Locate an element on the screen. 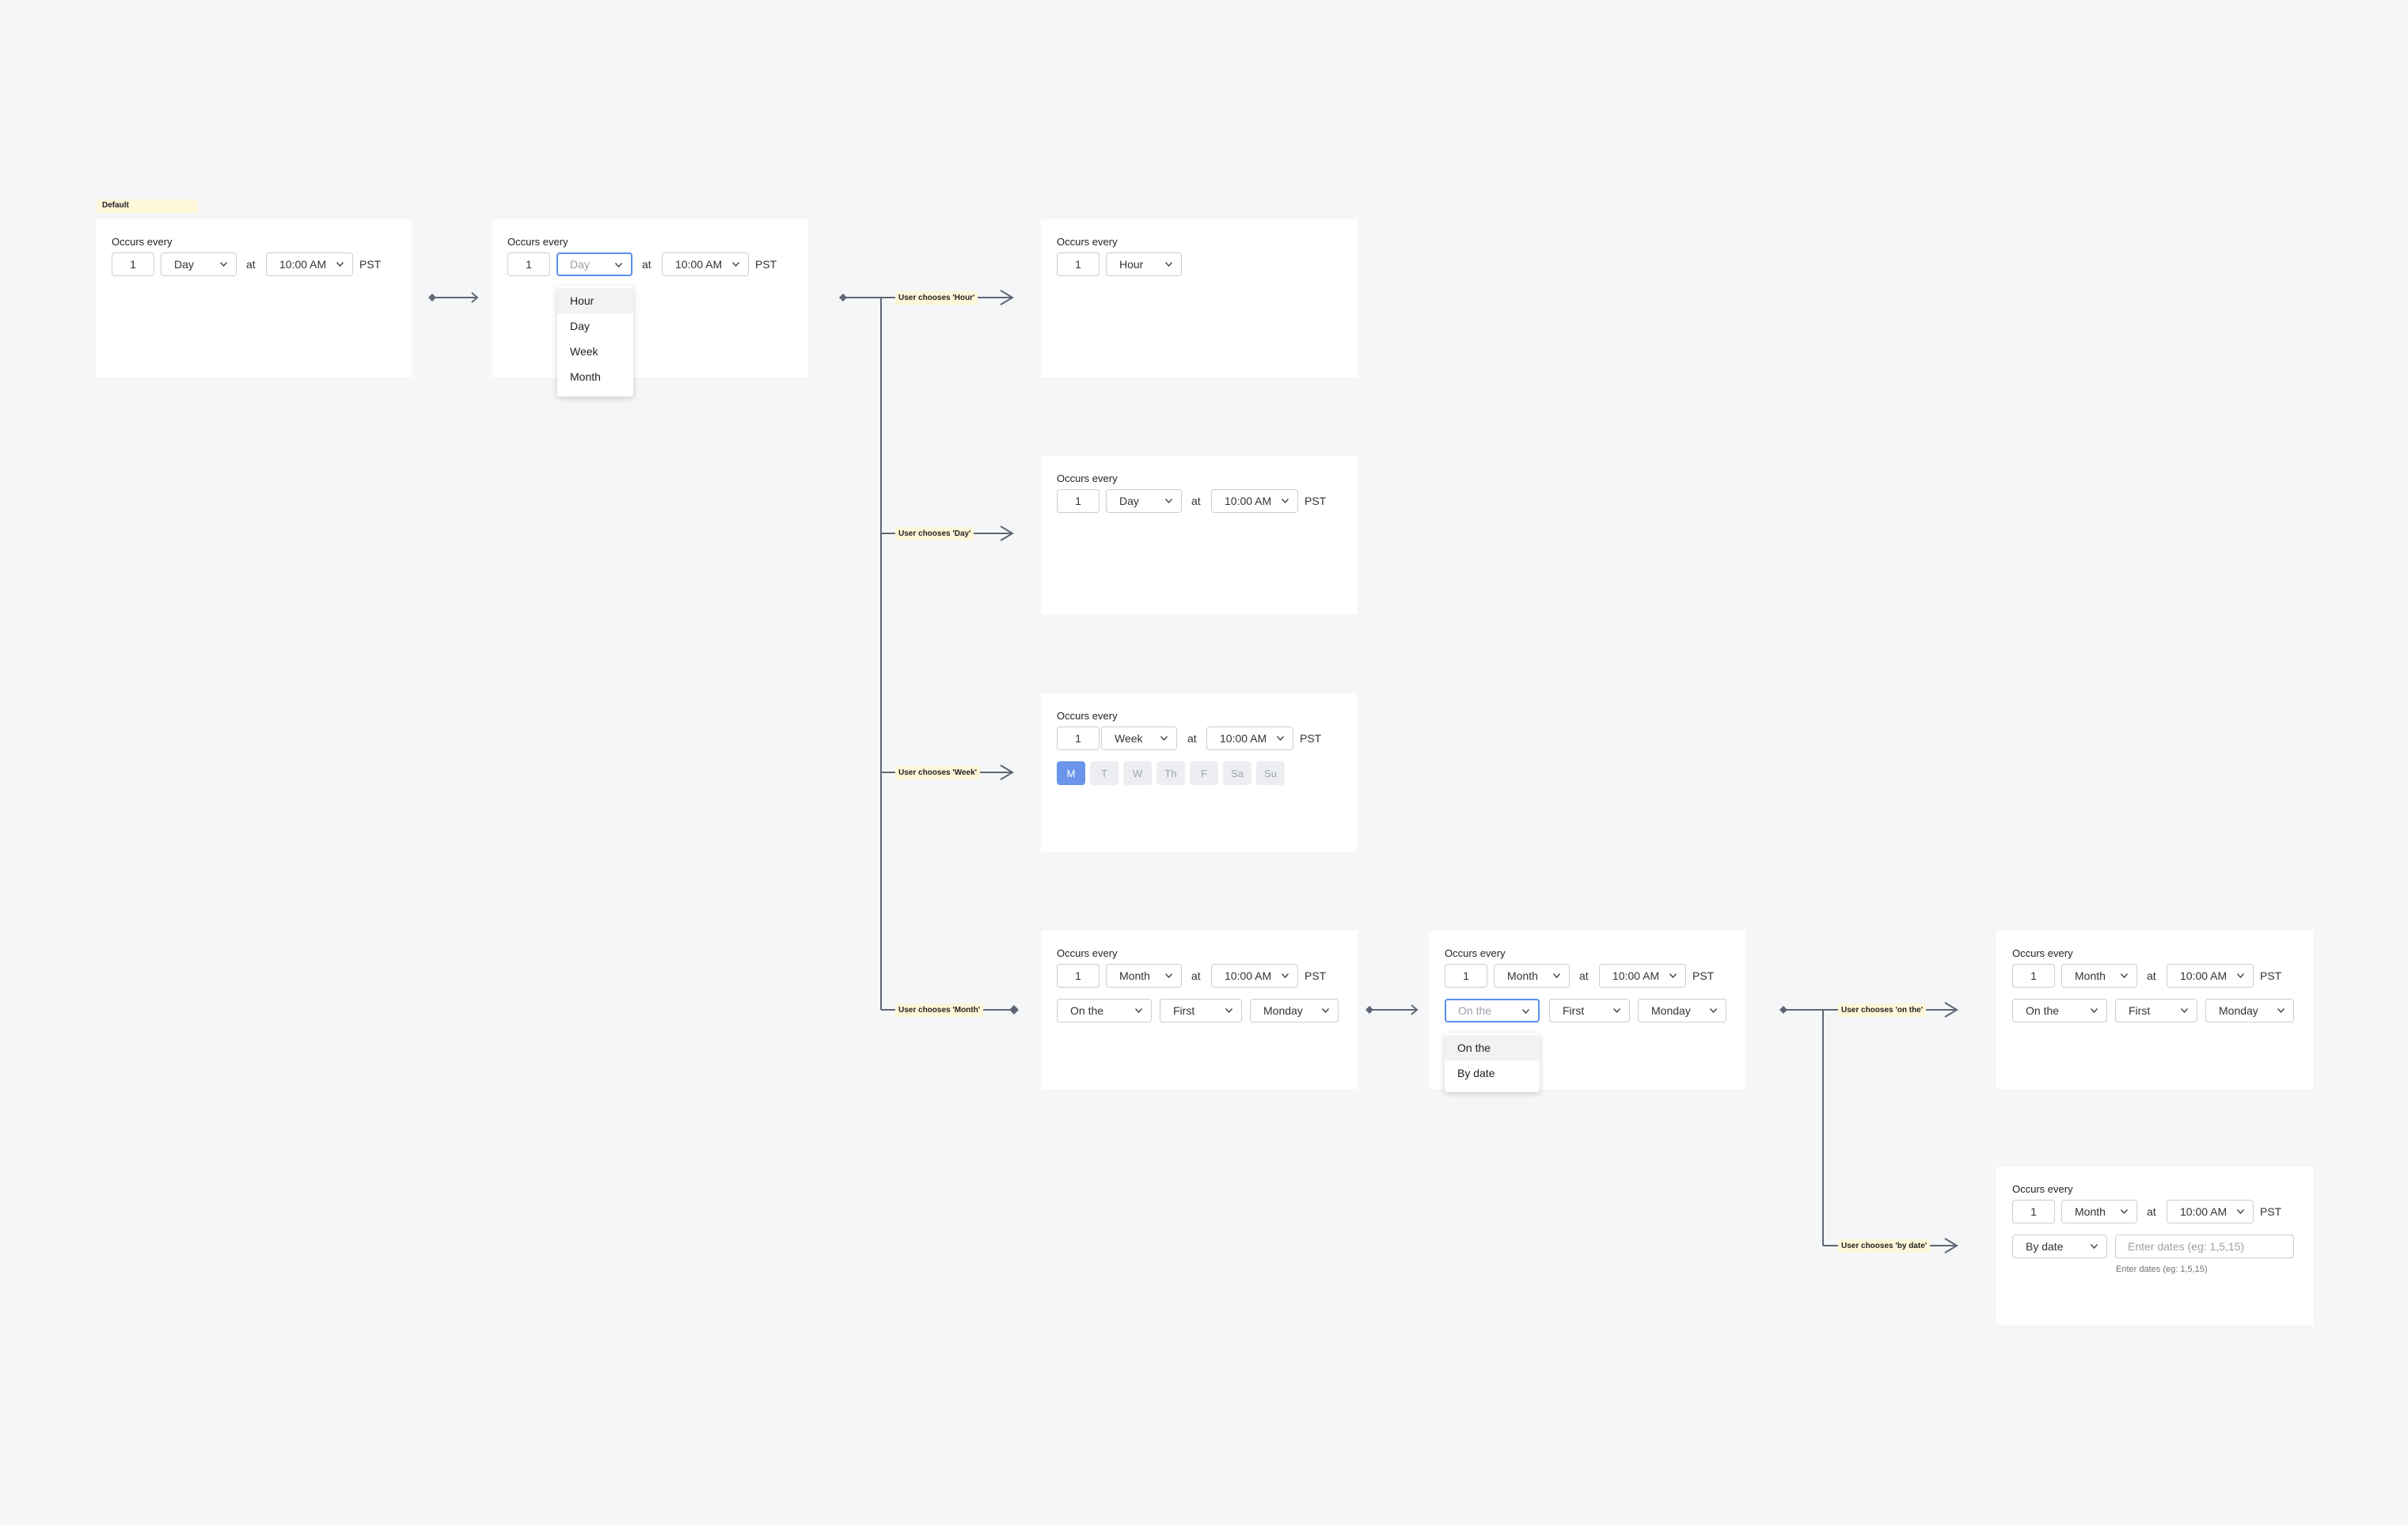  note-user-chooses-month: User chooses 'Month' is located at coordinates (940, 1010).